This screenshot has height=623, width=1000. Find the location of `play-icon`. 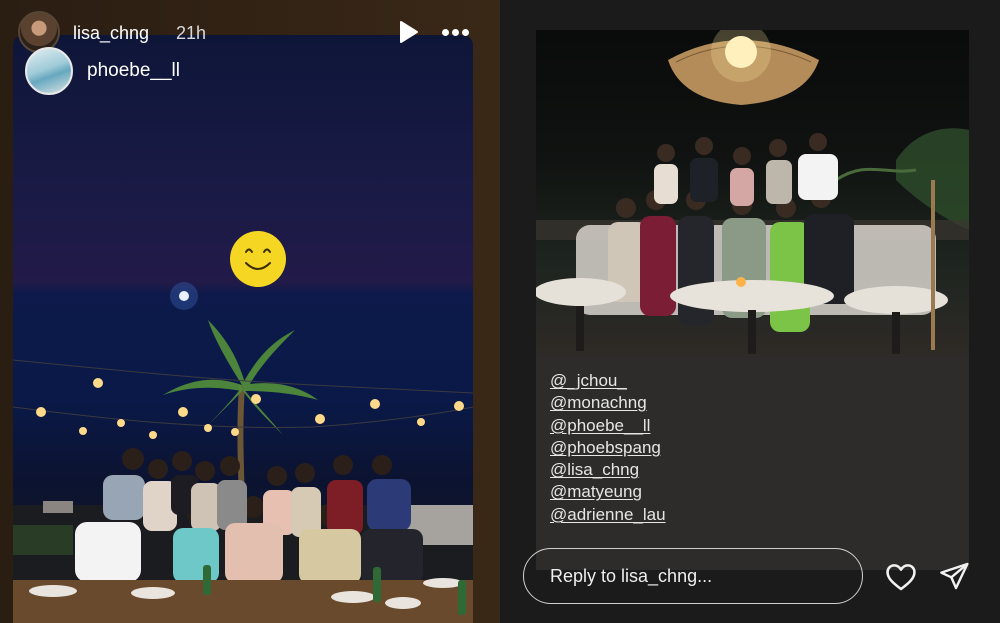

play-icon is located at coordinates (409, 32).